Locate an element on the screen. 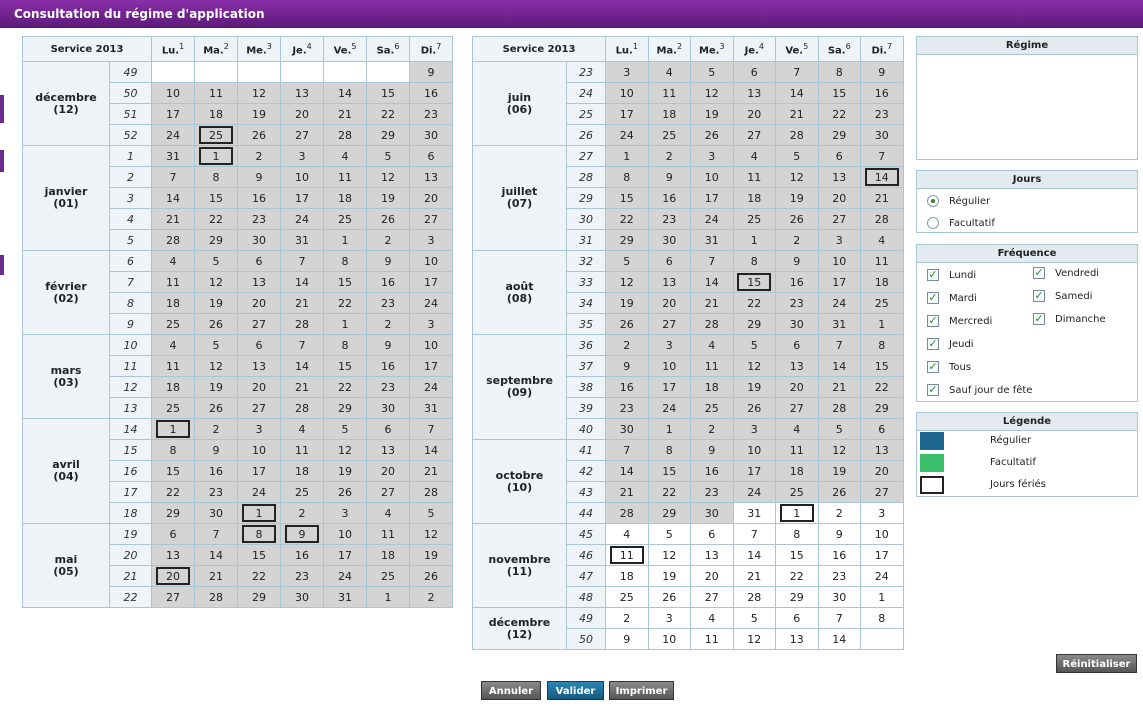 This screenshot has width=1143, height=725. holiday-day-cell: 15 is located at coordinates (754, 282).